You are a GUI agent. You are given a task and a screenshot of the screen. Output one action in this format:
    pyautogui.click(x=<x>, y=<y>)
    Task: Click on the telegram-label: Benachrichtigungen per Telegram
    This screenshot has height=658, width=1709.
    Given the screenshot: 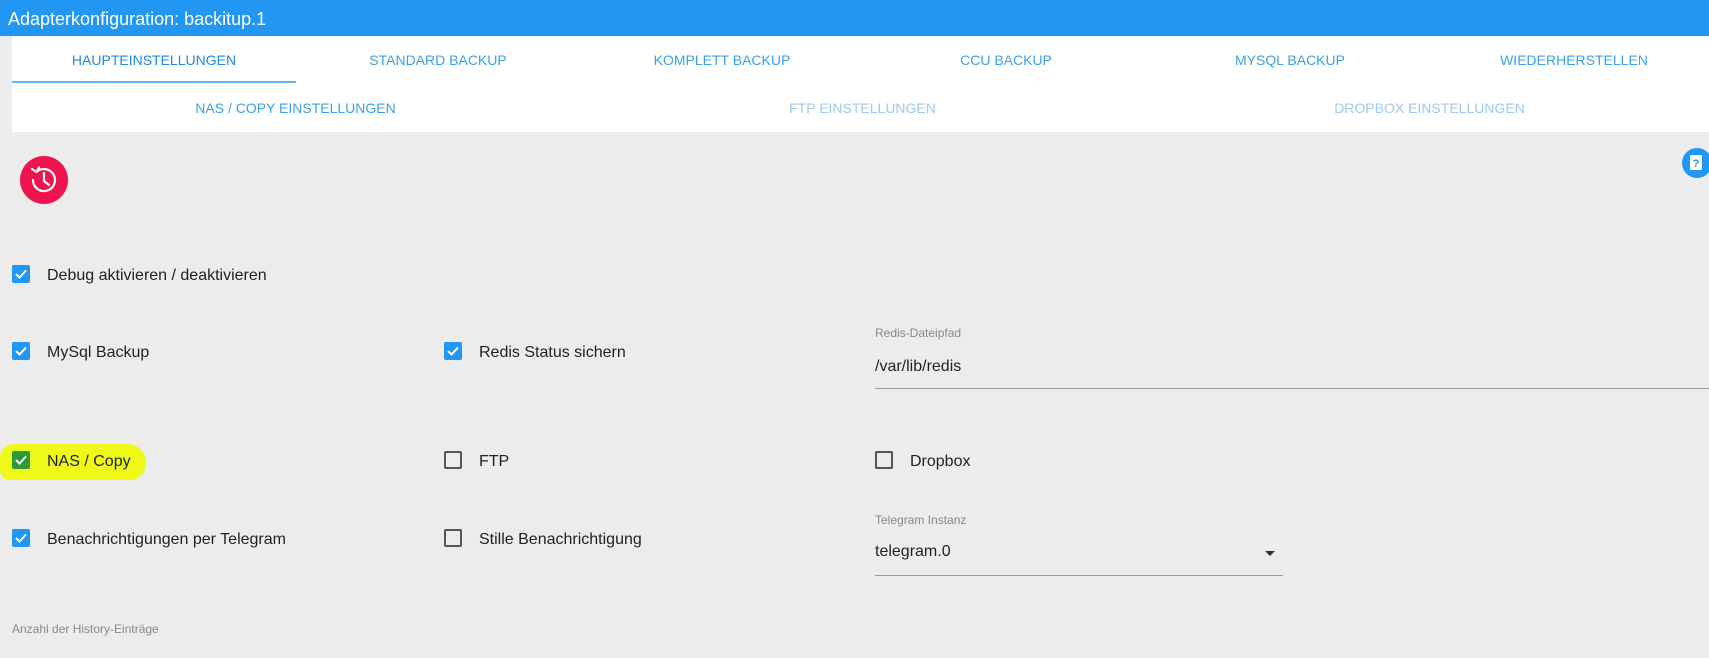 What is the action you would take?
    pyautogui.click(x=166, y=539)
    